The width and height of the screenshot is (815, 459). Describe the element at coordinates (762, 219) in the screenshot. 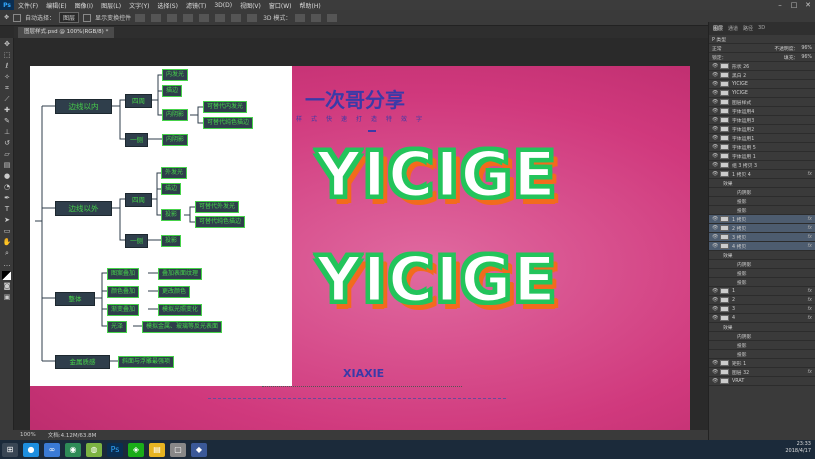

I see `layer-row: 👁 1 拷贝 fx` at that location.